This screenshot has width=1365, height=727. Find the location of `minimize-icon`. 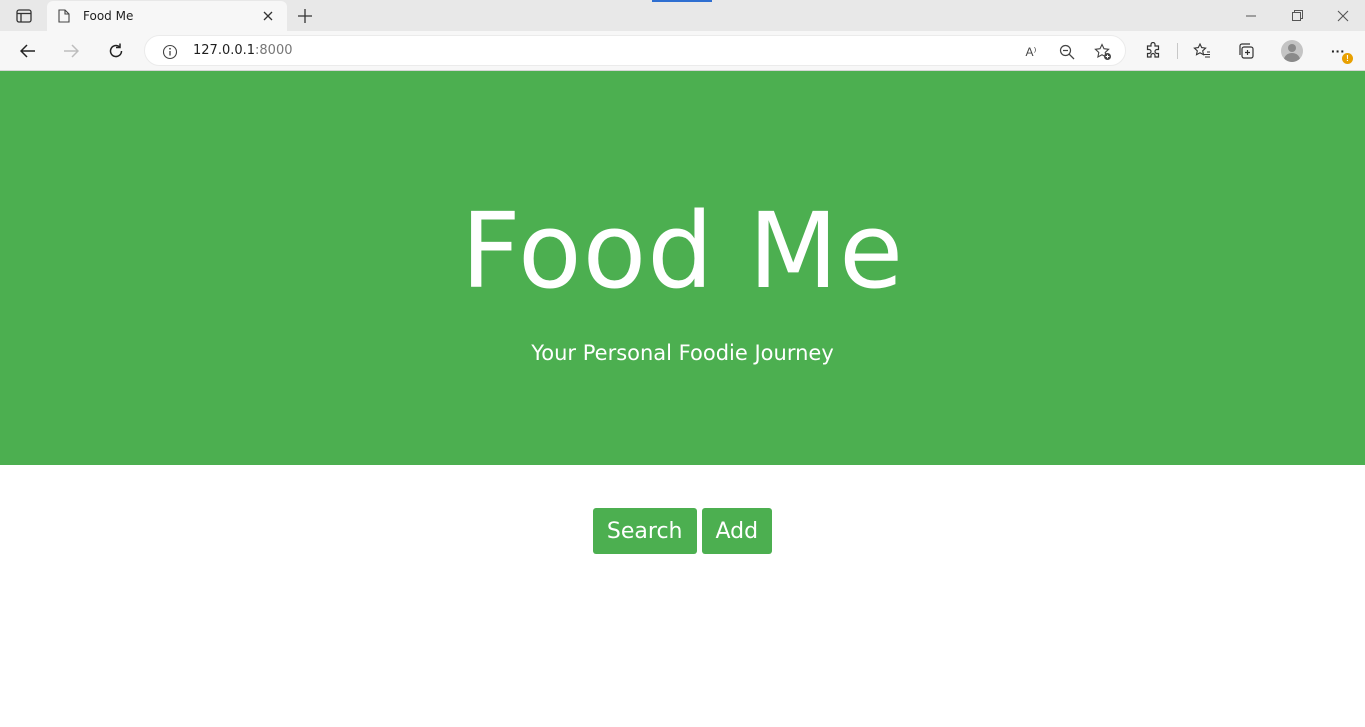

minimize-icon is located at coordinates (1251, 15).